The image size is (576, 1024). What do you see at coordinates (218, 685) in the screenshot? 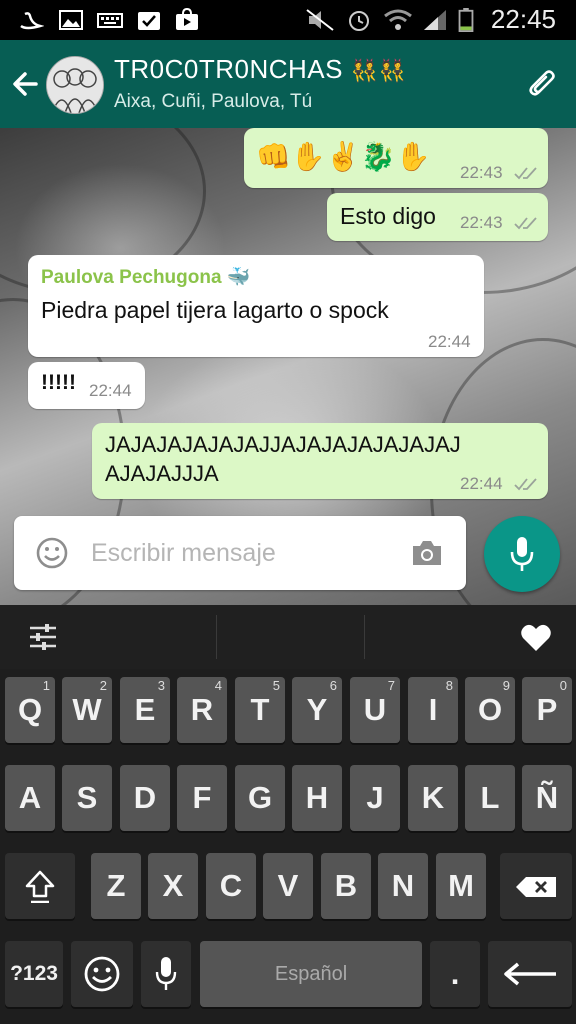
I see `key-number-hint: 4` at bounding box center [218, 685].